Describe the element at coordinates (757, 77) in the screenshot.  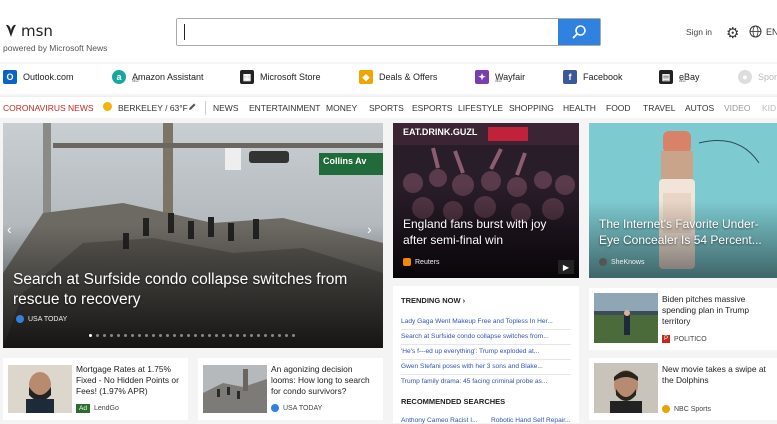
I see `quicklink-sports: ● Spor` at that location.